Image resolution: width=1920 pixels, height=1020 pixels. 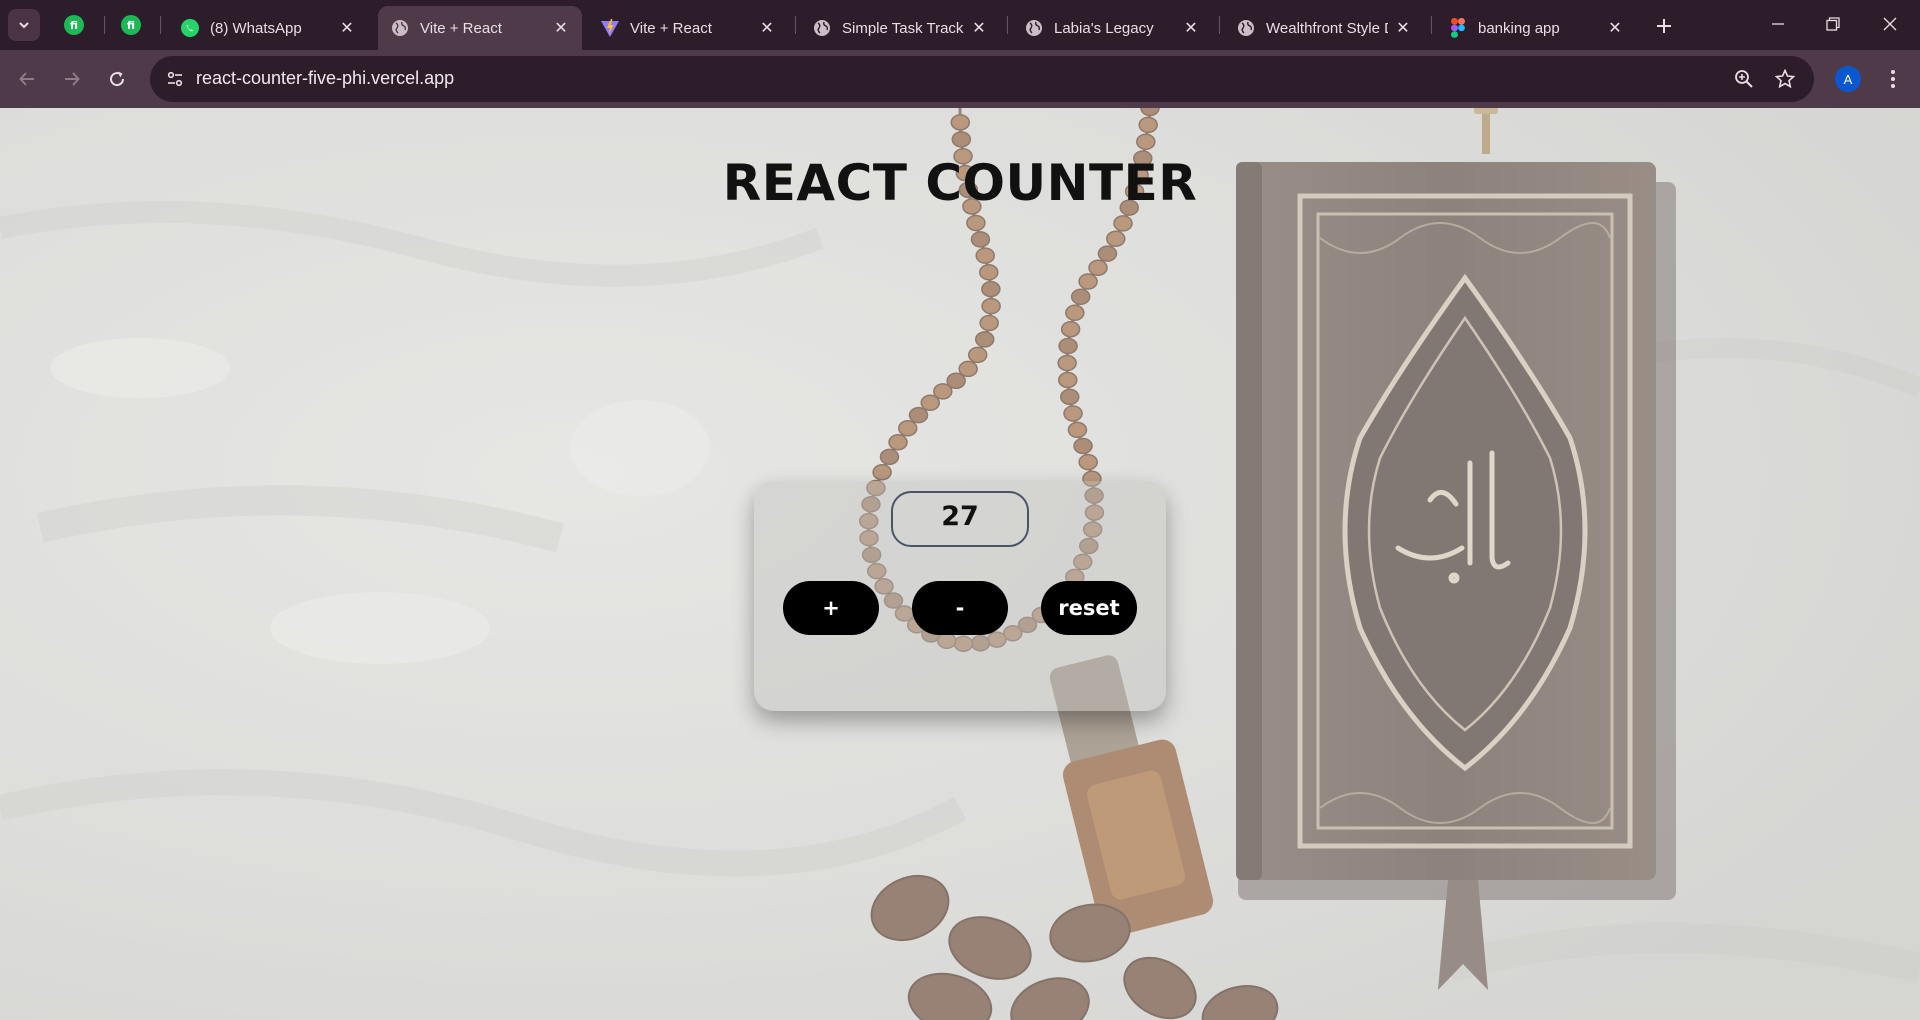 I want to click on browser-toolbar: react-counter-five-phi.vercel.app A, so click(x=960, y=79).